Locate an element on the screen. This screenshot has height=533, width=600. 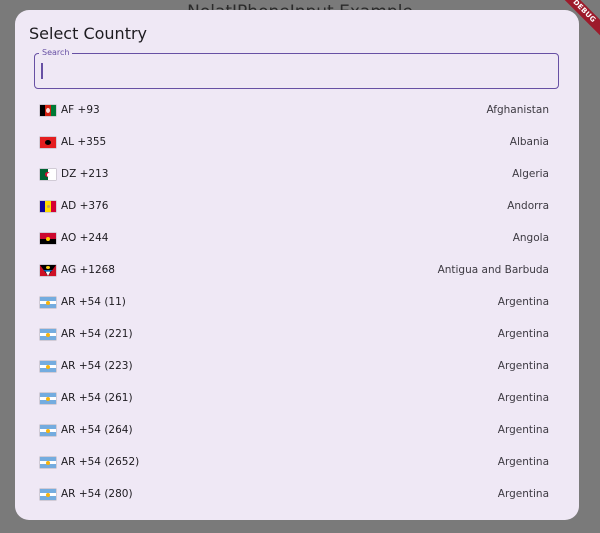
country-dial-code: AL +355 is located at coordinates (84, 142).